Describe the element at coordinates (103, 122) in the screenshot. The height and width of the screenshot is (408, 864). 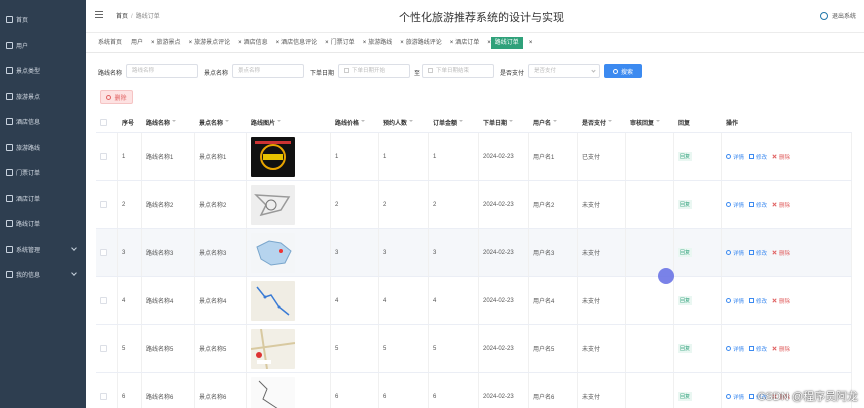
I see `select-all-checkbox` at that location.